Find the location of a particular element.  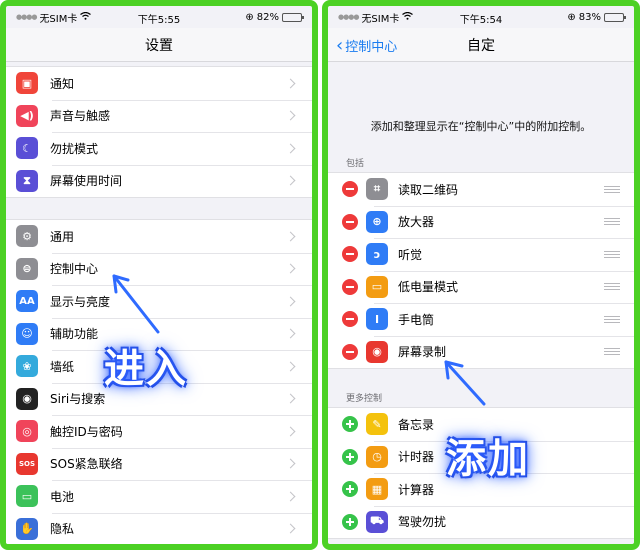

status-bar: ●●●● 无SIM卡 下午5:55 ⊕ 82% is located at coordinates (159, 17).